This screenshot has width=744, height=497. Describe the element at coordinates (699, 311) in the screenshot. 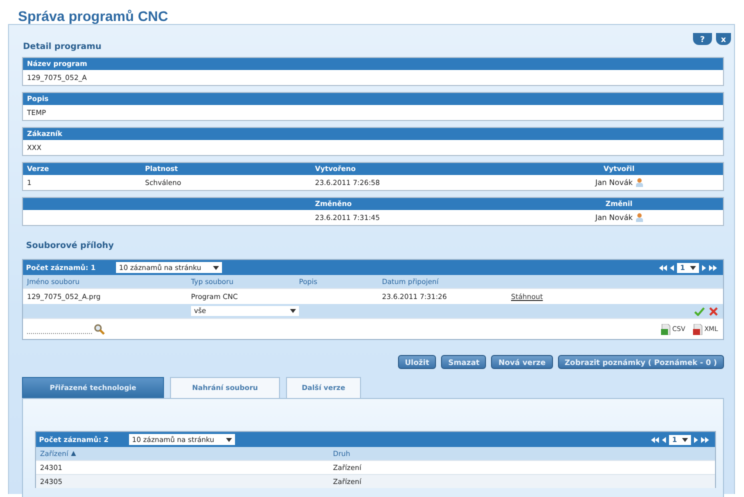

I see `check-icon` at that location.